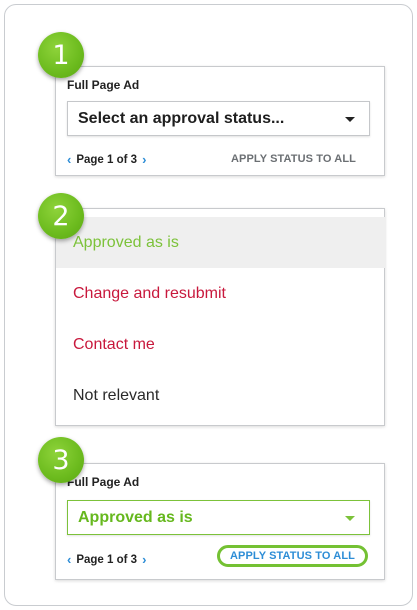  What do you see at coordinates (61, 55) in the screenshot?
I see `step-1-badge: 1` at bounding box center [61, 55].